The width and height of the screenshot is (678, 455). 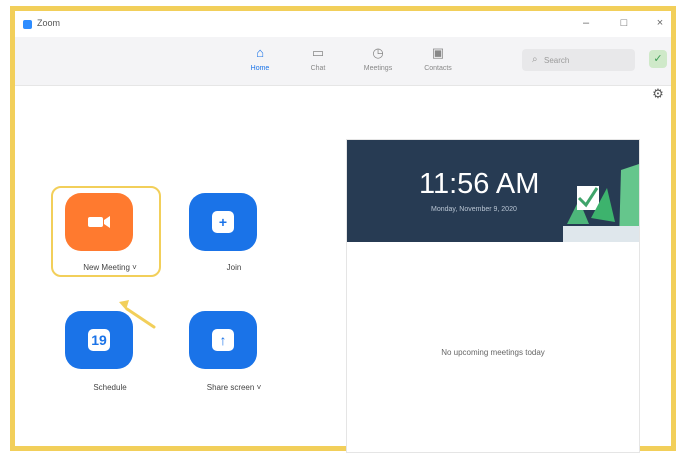 What do you see at coordinates (234, 387) in the screenshot?
I see `share-screen-label: Share screen ˅` at bounding box center [234, 387].